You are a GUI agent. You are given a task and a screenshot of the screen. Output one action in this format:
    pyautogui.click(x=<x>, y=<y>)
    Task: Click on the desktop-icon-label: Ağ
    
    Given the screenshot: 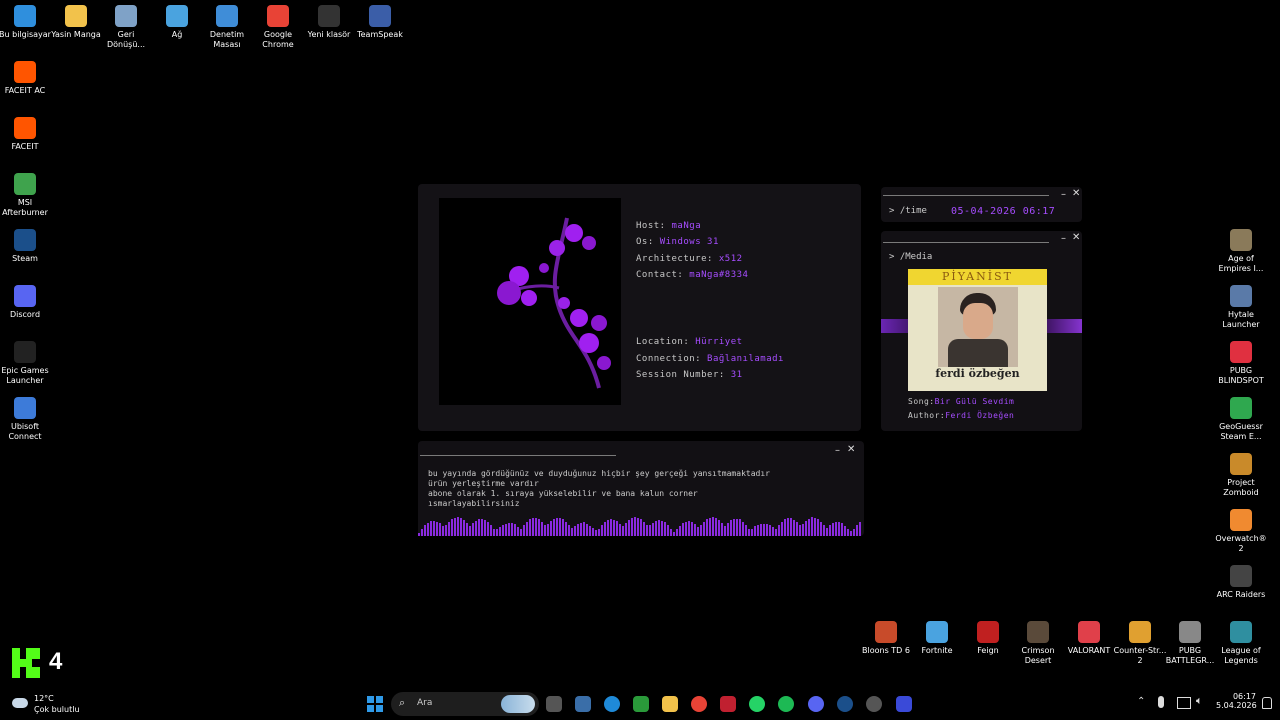 What is the action you would take?
    pyautogui.click(x=177, y=34)
    